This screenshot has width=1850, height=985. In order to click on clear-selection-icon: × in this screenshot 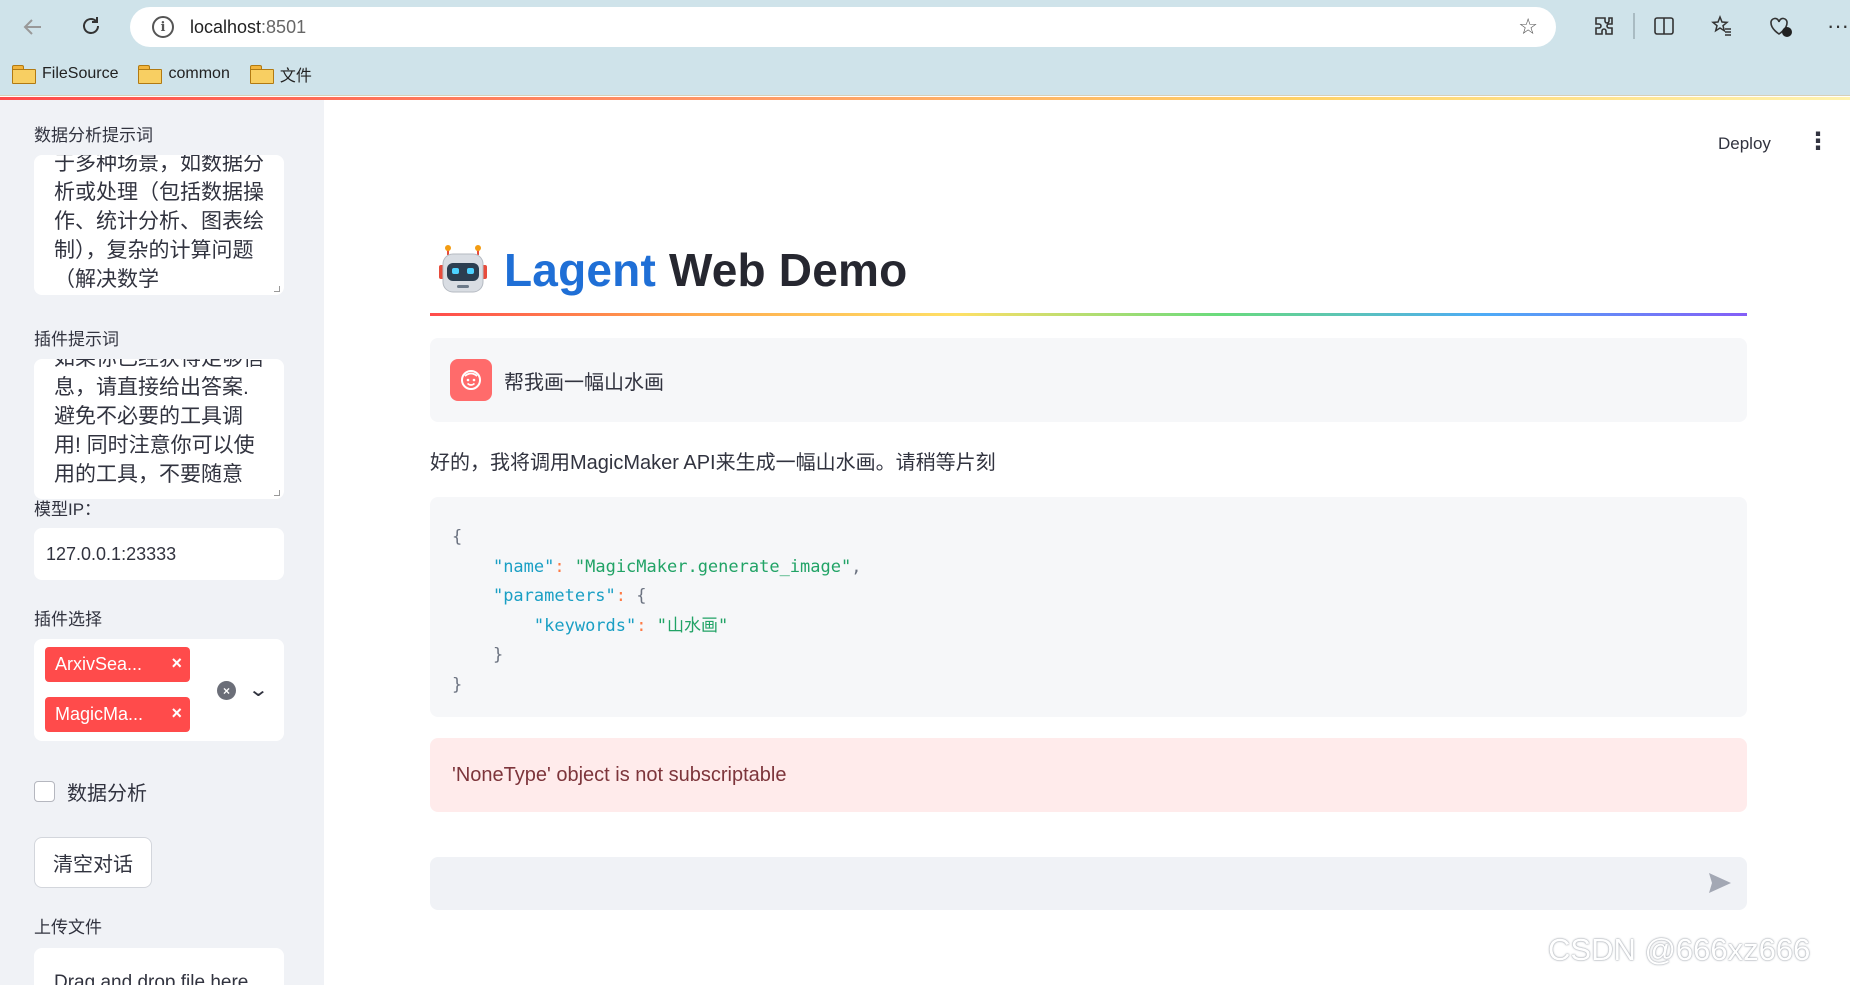, I will do `click(226, 690)`.